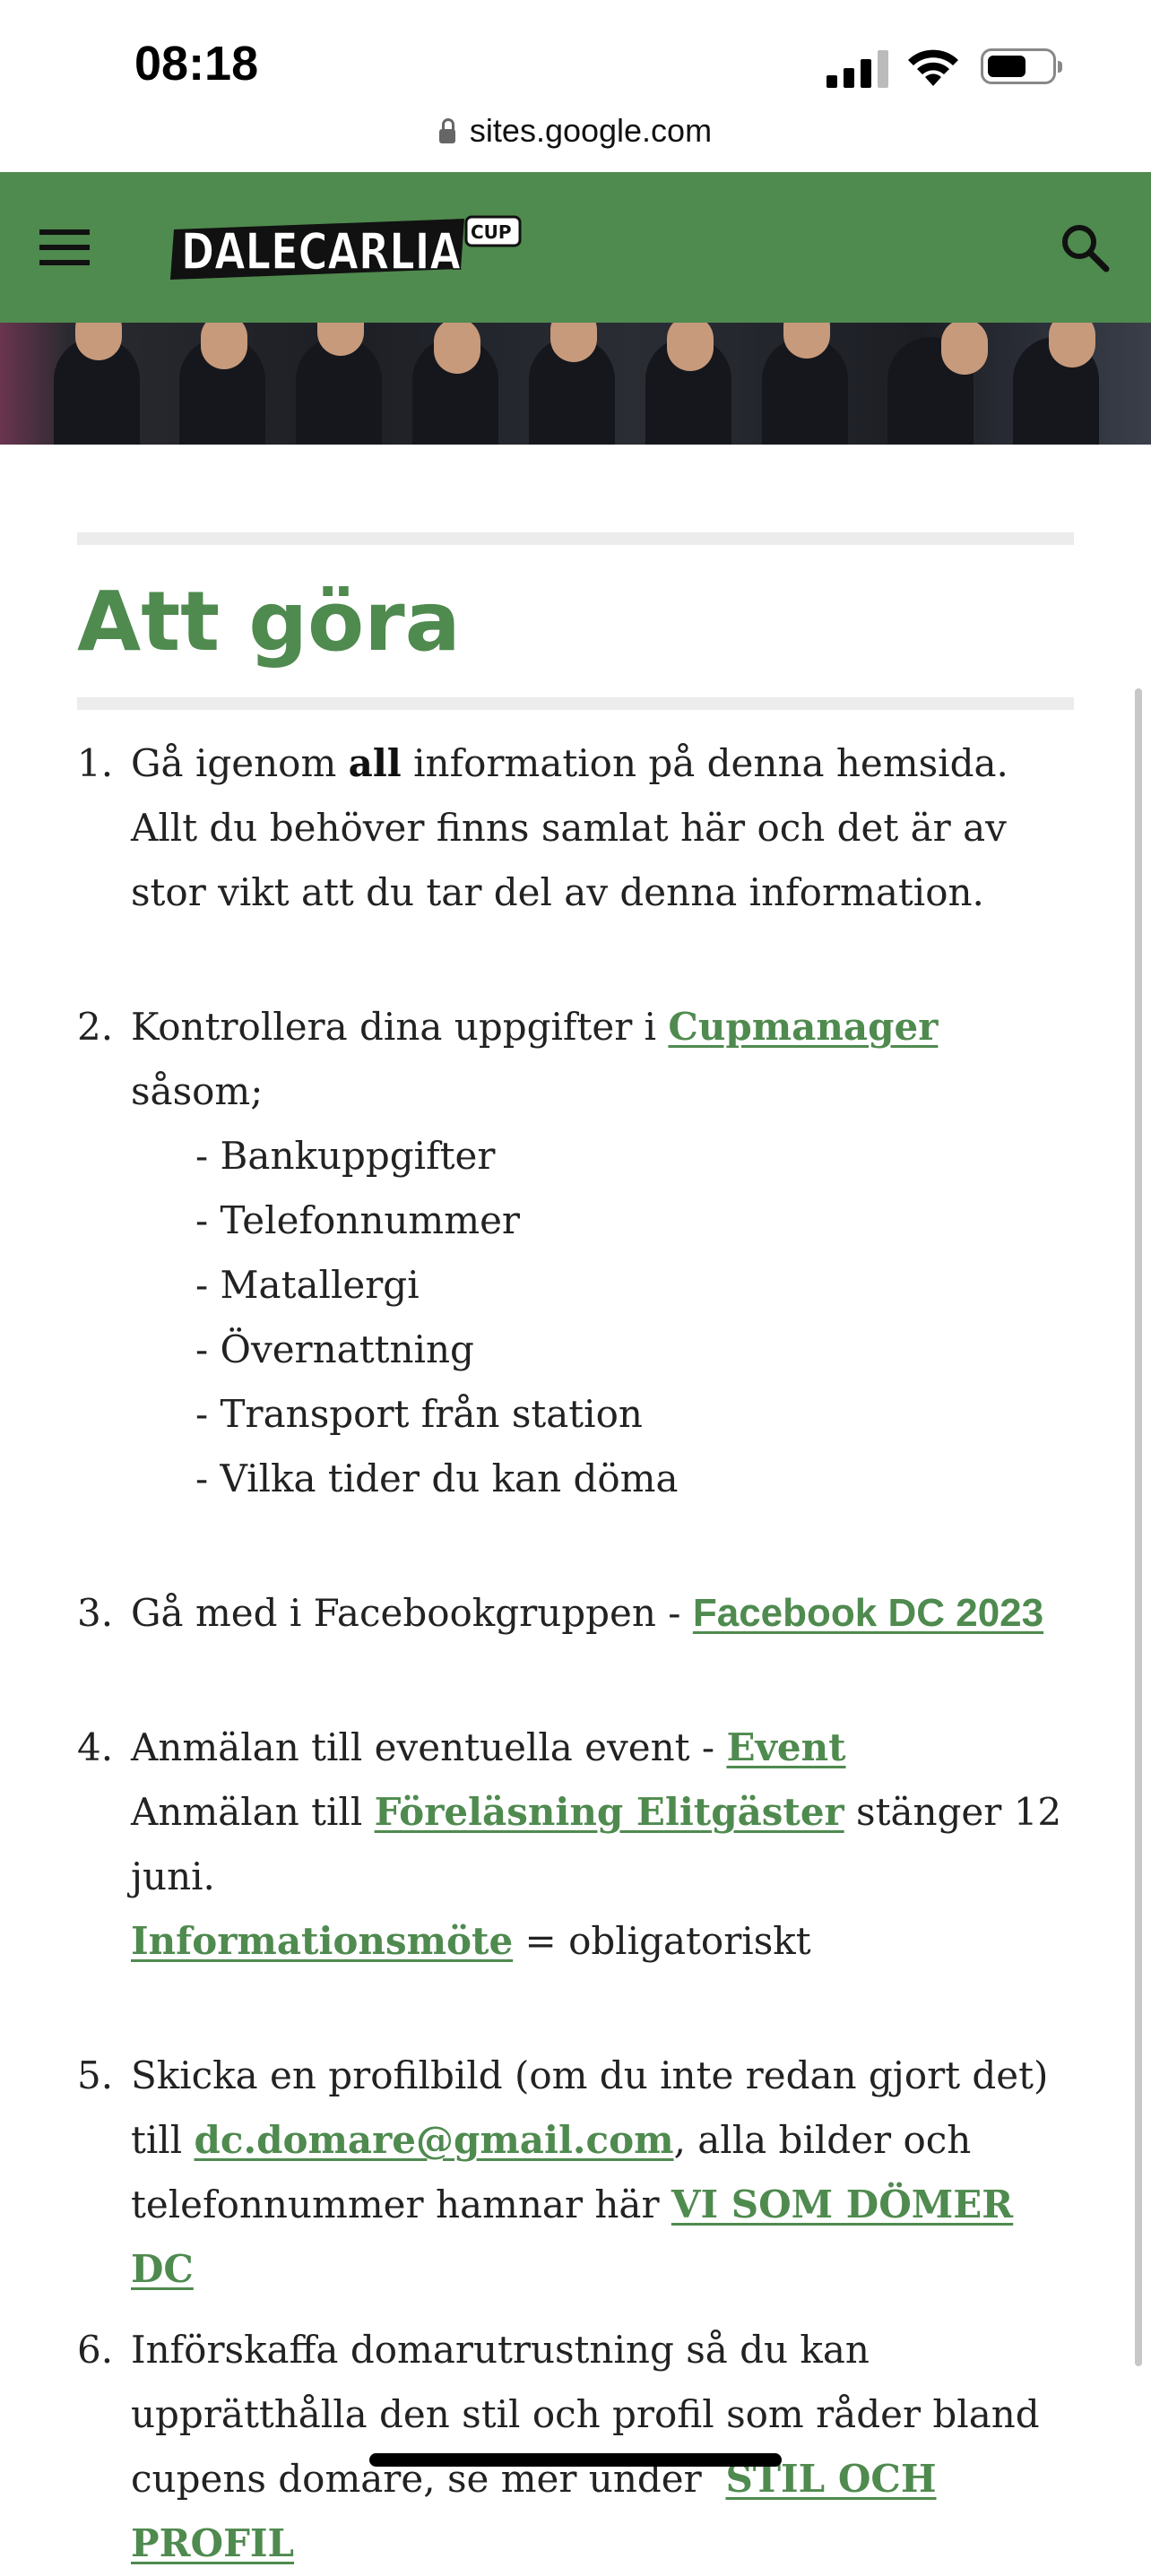 This screenshot has height=2576, width=1151. What do you see at coordinates (345, 1156) in the screenshot?
I see `sub-item: - Bankuppgifter` at bounding box center [345, 1156].